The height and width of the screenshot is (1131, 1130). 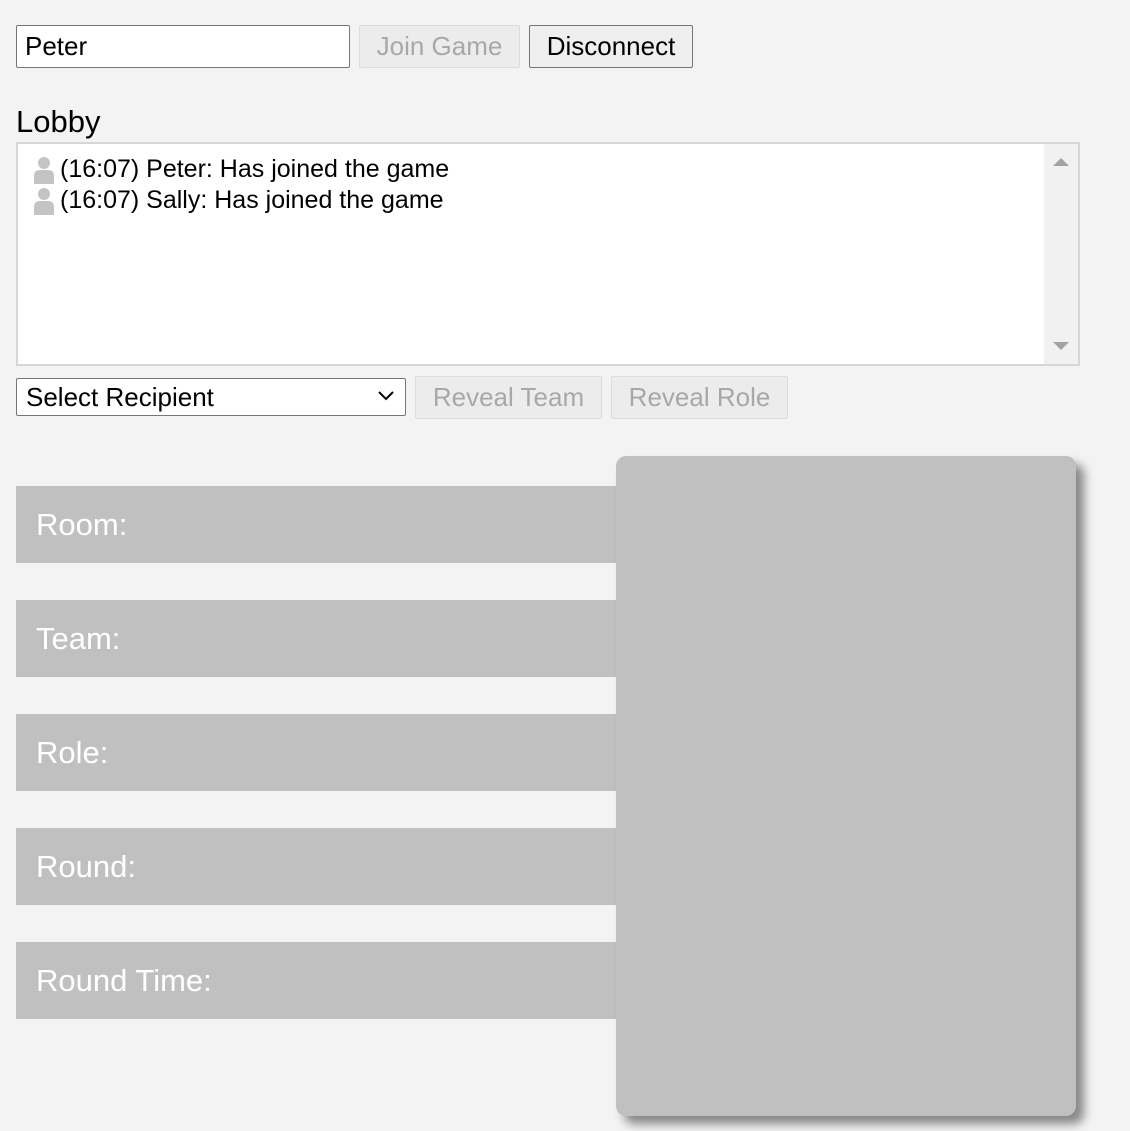 What do you see at coordinates (86, 866) in the screenshot?
I see `round-label: Round:` at bounding box center [86, 866].